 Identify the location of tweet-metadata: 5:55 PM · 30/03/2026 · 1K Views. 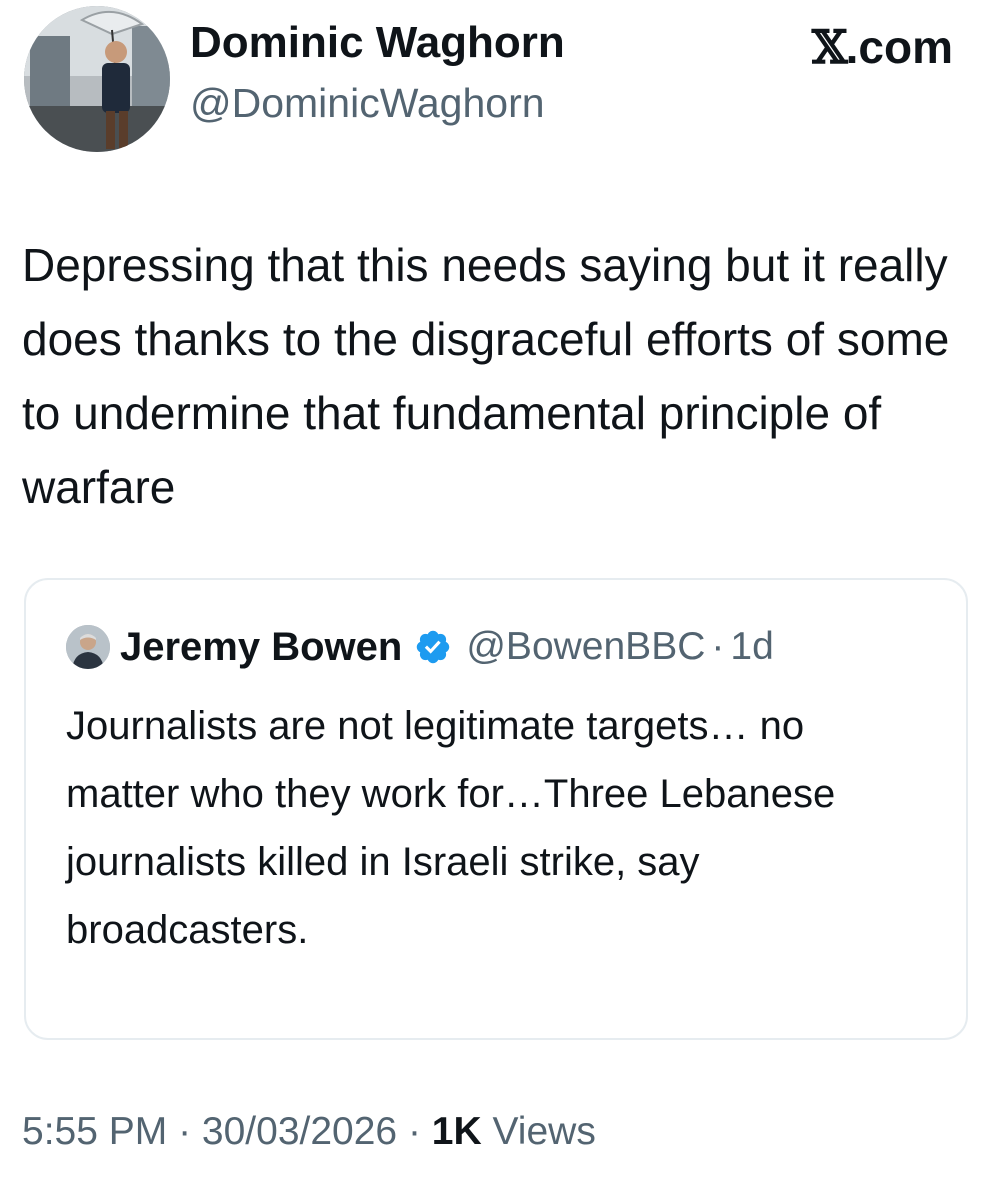
(309, 1132).